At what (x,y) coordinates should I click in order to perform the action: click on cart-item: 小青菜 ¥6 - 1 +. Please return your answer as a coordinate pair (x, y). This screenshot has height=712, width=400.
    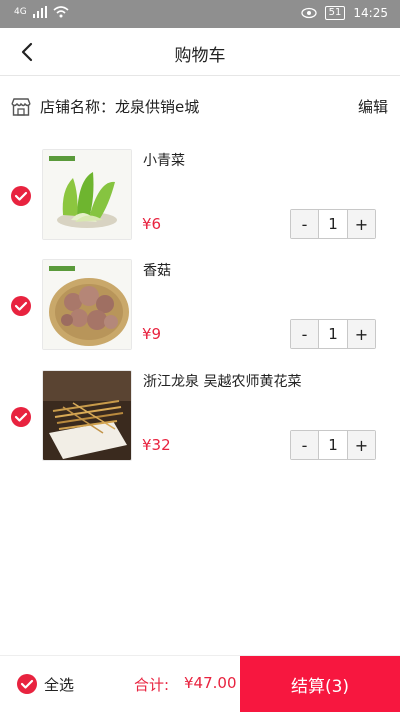
    Looking at the image, I should click on (200, 197).